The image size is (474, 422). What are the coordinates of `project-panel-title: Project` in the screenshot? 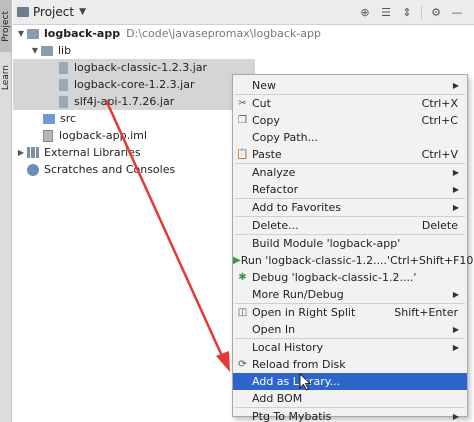 It's located at (54, 12).